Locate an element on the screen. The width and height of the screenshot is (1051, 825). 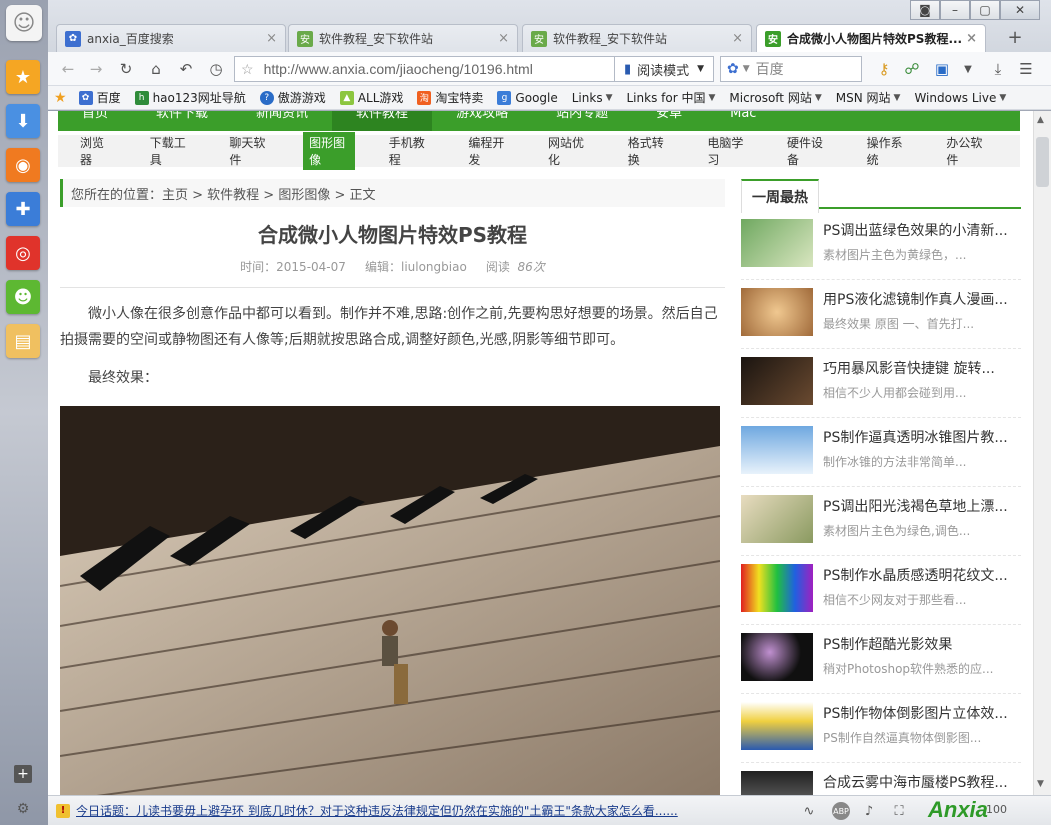
smile-face-icon: ☺ is located at coordinates (24, 23).